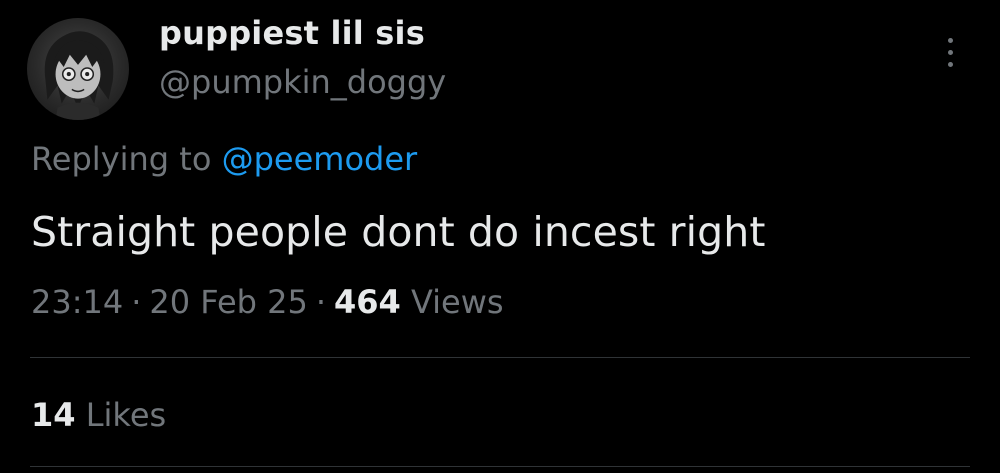 The width and height of the screenshot is (1000, 473). I want to click on reply-mention-link: @peemoder, so click(320, 159).